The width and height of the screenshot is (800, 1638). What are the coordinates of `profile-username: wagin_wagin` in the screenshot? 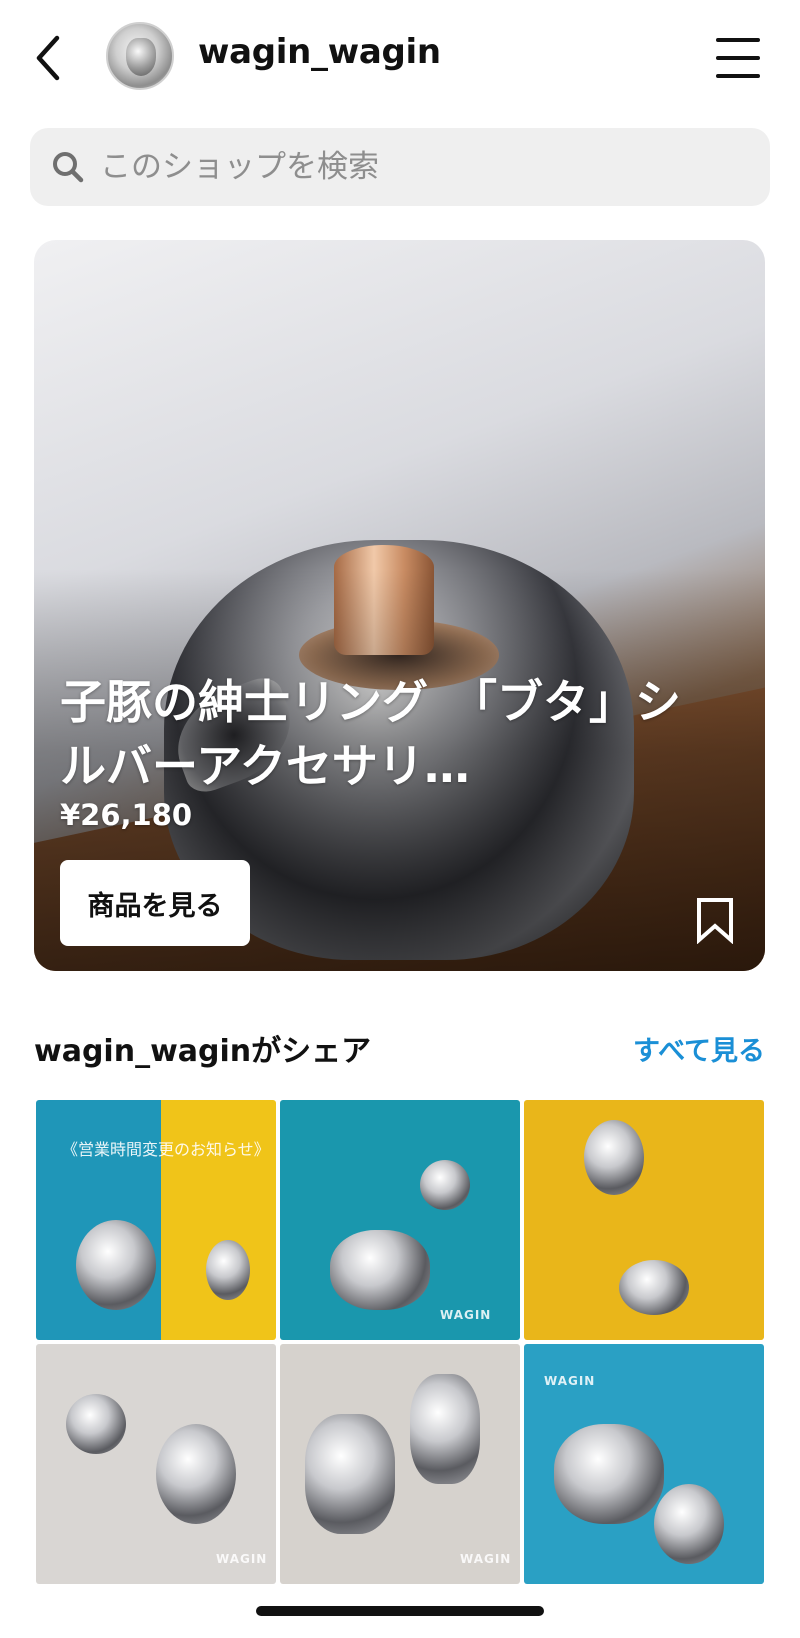 It's located at (319, 52).